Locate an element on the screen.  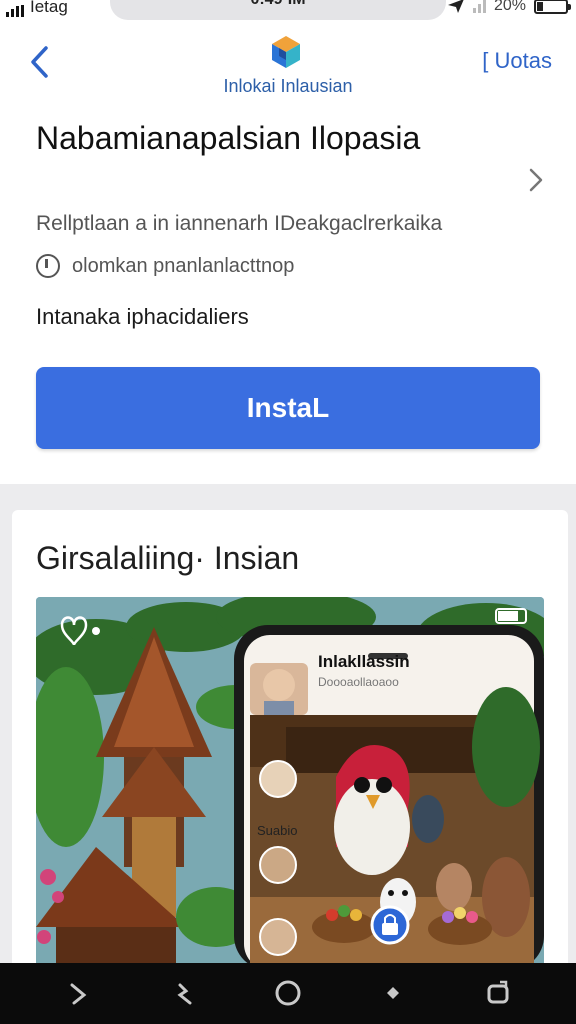
app-title: Nabamianapalsian Ilopasia is located at coordinates (228, 138).